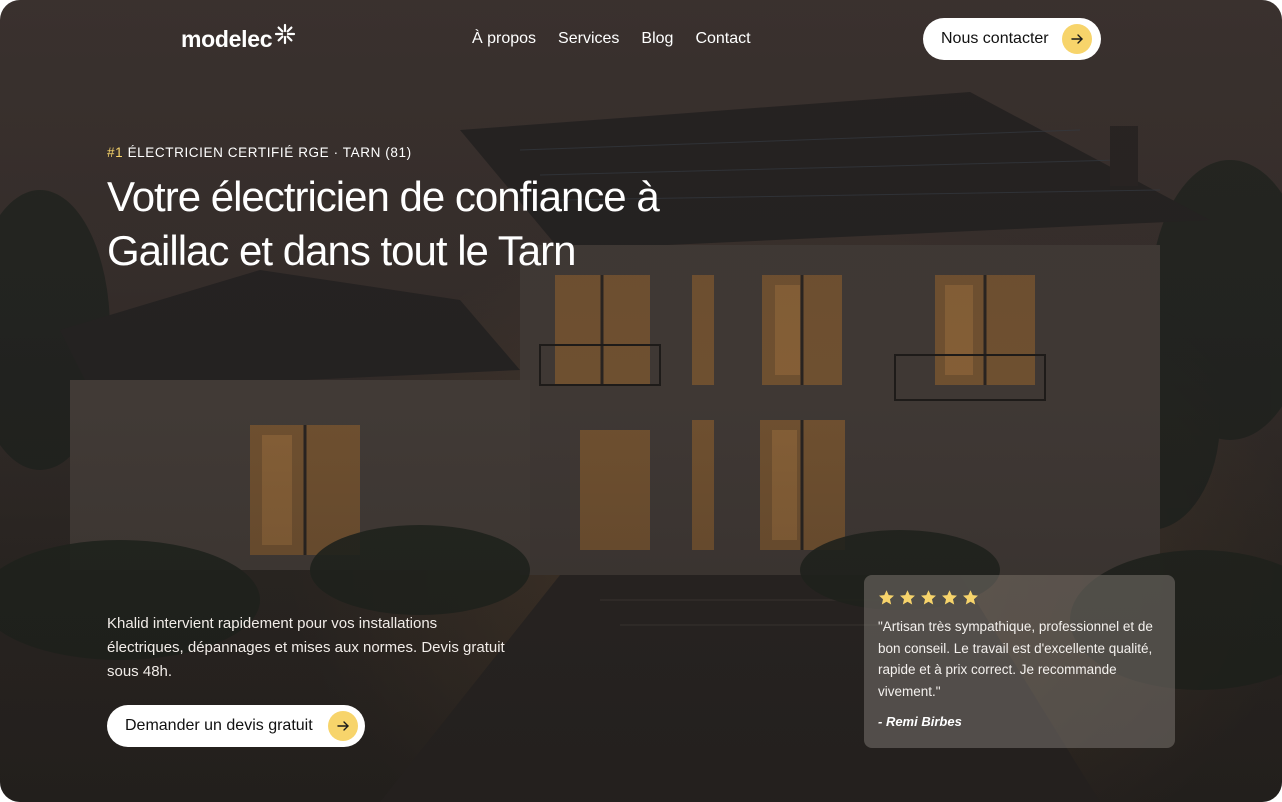 This screenshot has height=802, width=1282. I want to click on headline-line-1: Votre électricien de confiance à, so click(383, 196).